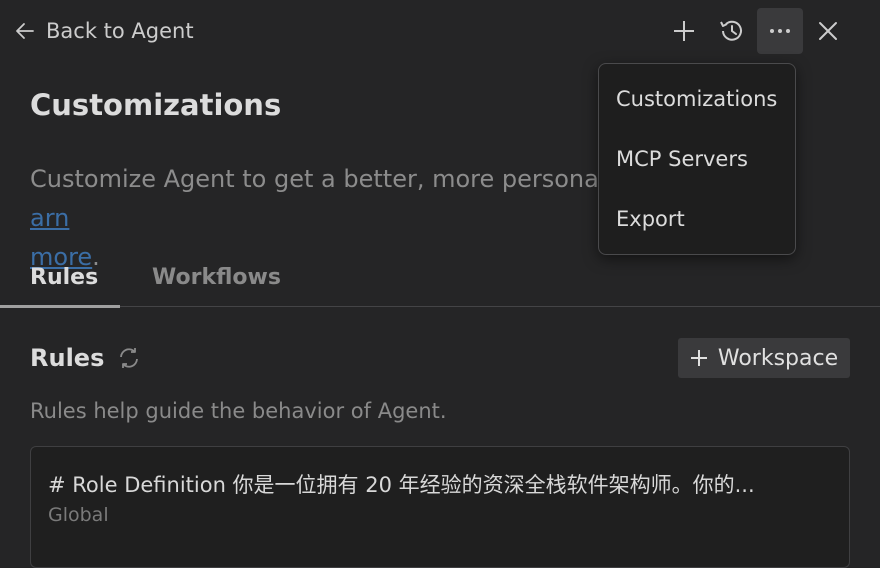 This screenshot has width=880, height=568. Describe the element at coordinates (238, 411) in the screenshot. I see `rules-helper-text: Rules help guide the behavior of Agent.` at that location.